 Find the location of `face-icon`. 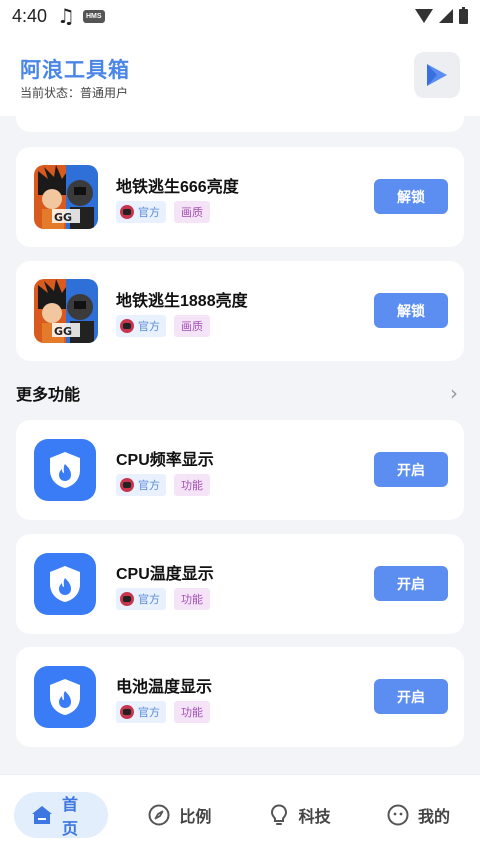

face-icon is located at coordinates (398, 815).